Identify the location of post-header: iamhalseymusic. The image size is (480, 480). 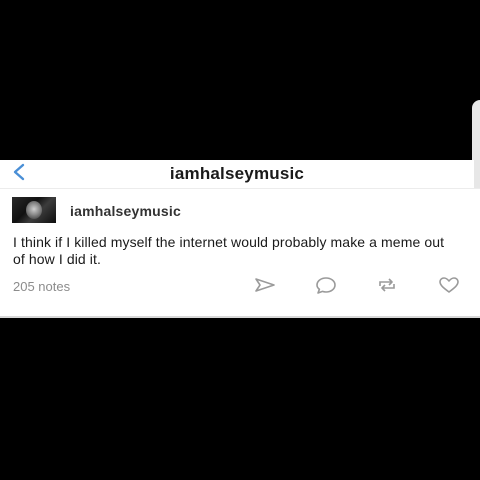
(240, 211).